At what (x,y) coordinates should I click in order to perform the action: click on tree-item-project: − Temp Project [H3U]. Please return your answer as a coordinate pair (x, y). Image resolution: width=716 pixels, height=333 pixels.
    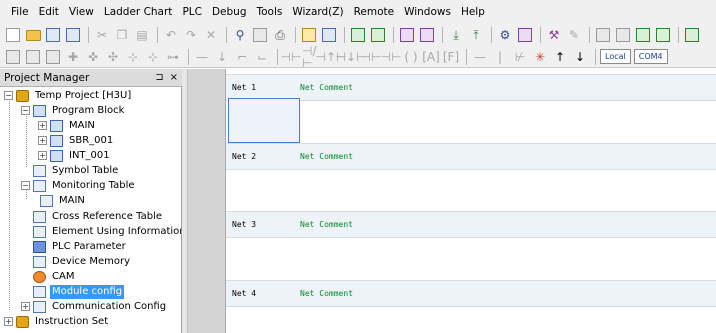
    Looking at the image, I should click on (68, 95).